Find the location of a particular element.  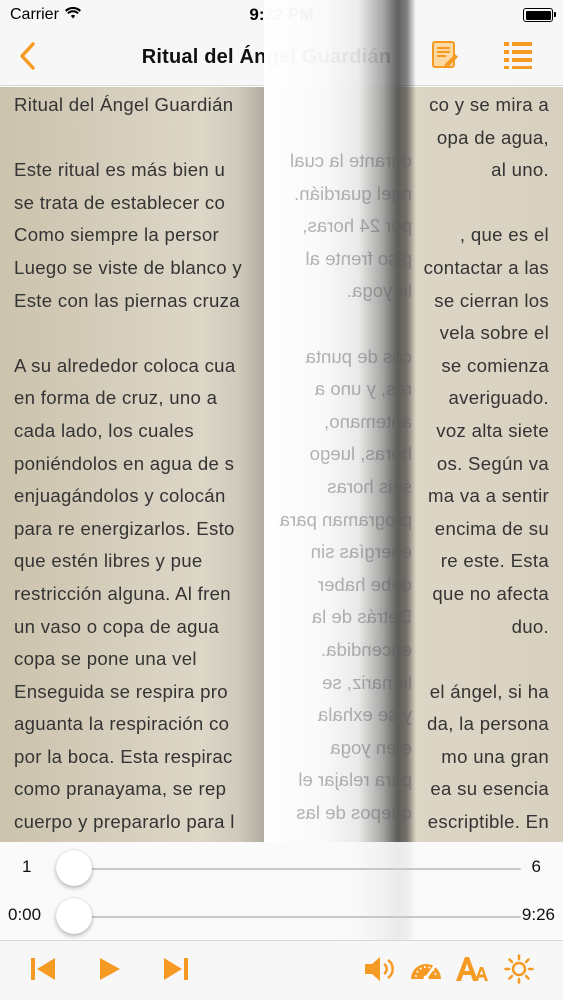

list-icon is located at coordinates (518, 57).